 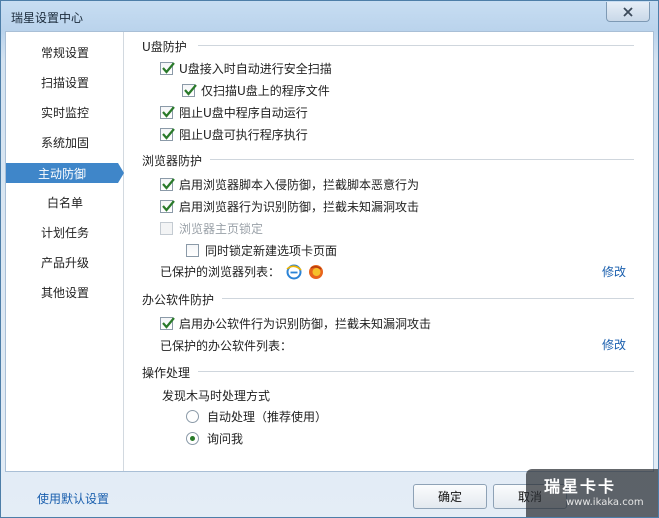 I want to click on browser-new-tab-lock-checkbox, so click(x=192, y=250).